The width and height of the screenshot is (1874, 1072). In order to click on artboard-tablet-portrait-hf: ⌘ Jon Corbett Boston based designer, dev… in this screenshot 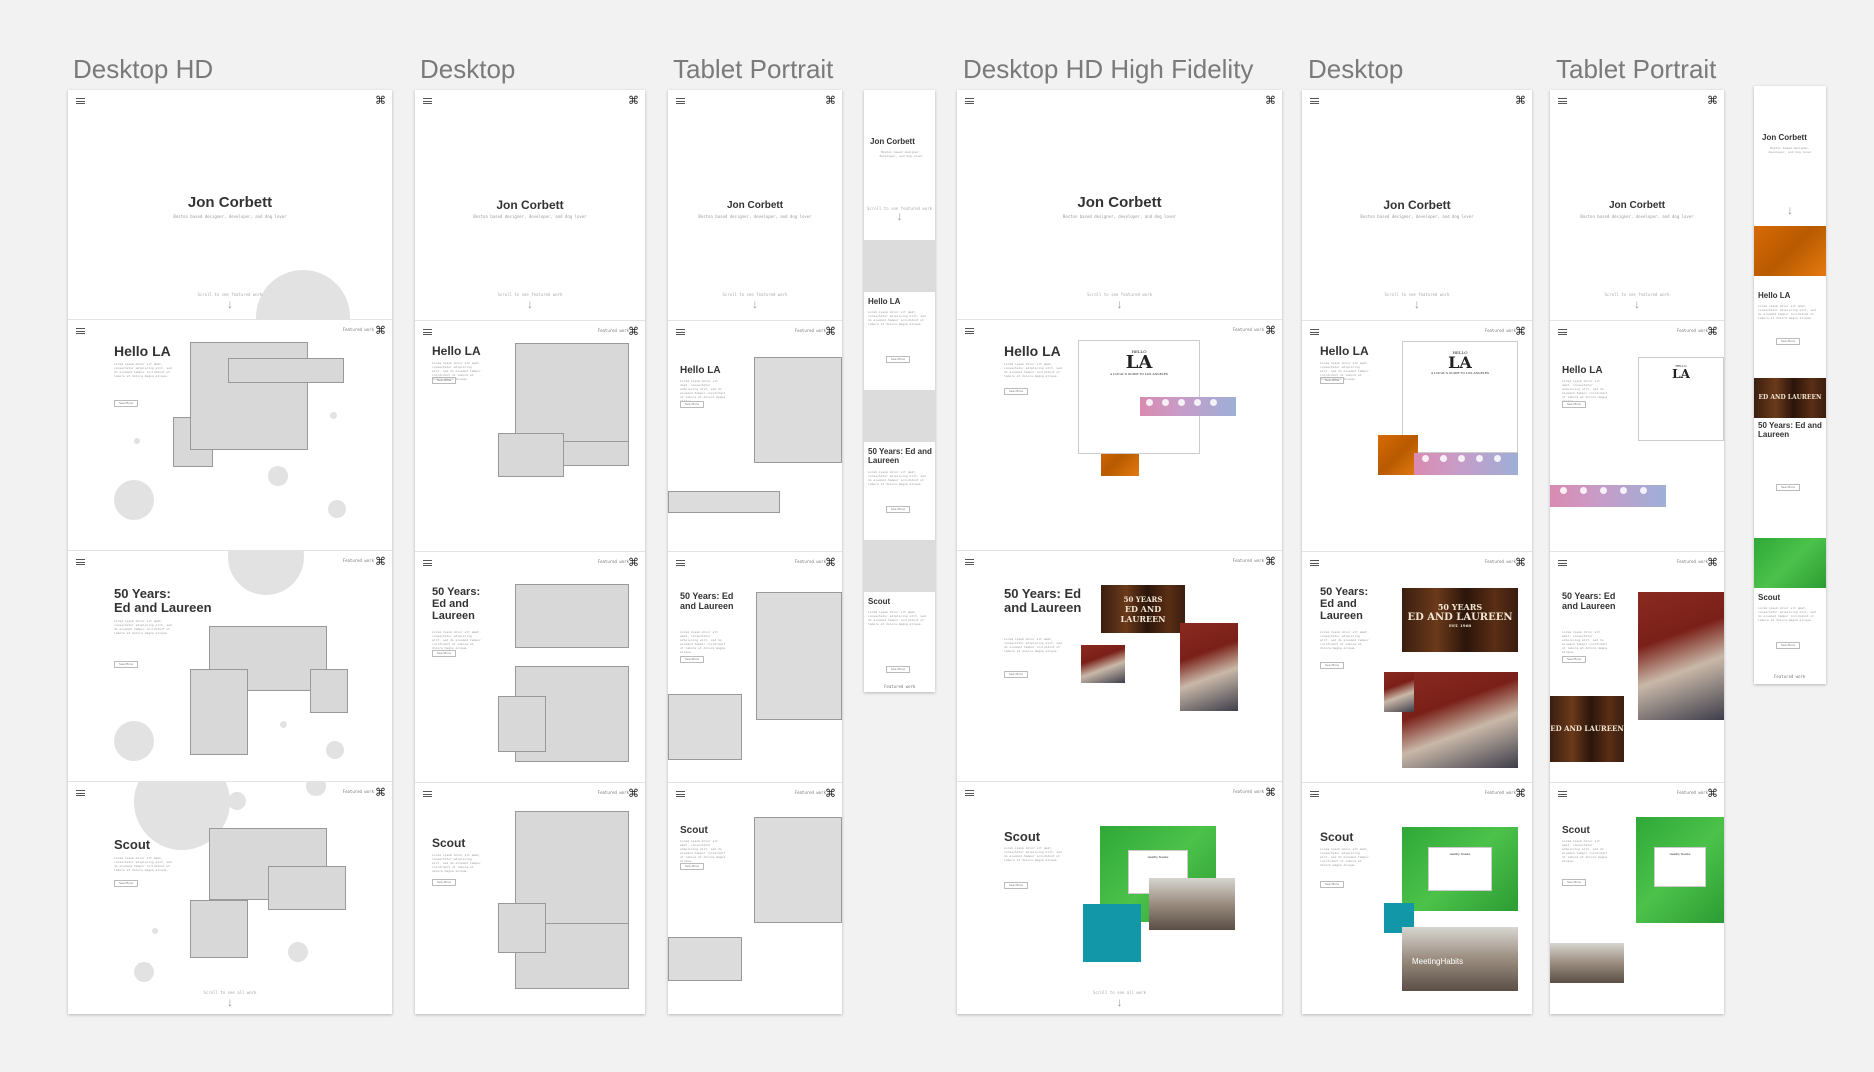, I will do `click(1637, 552)`.